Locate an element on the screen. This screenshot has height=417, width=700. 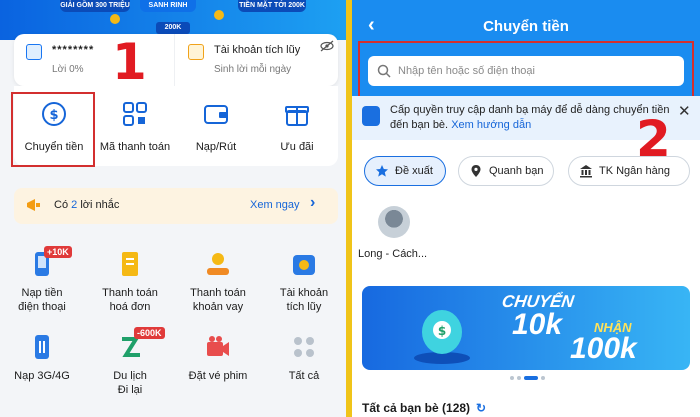
star-icon is located at coordinates (382, 171).